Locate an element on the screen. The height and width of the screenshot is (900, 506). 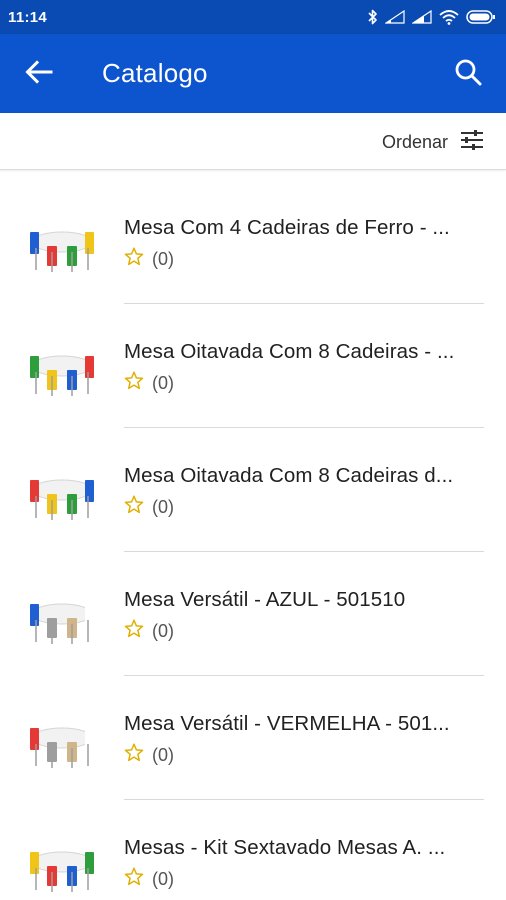
battery-icon is located at coordinates (481, 17).